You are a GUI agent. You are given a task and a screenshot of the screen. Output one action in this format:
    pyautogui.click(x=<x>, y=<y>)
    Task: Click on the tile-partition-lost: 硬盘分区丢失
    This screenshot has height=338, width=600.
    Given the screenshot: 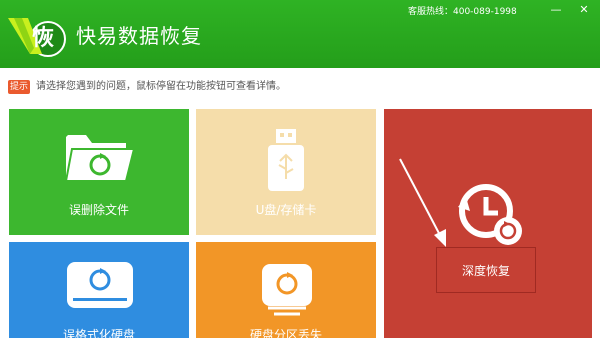 What is the action you would take?
    pyautogui.click(x=286, y=290)
    